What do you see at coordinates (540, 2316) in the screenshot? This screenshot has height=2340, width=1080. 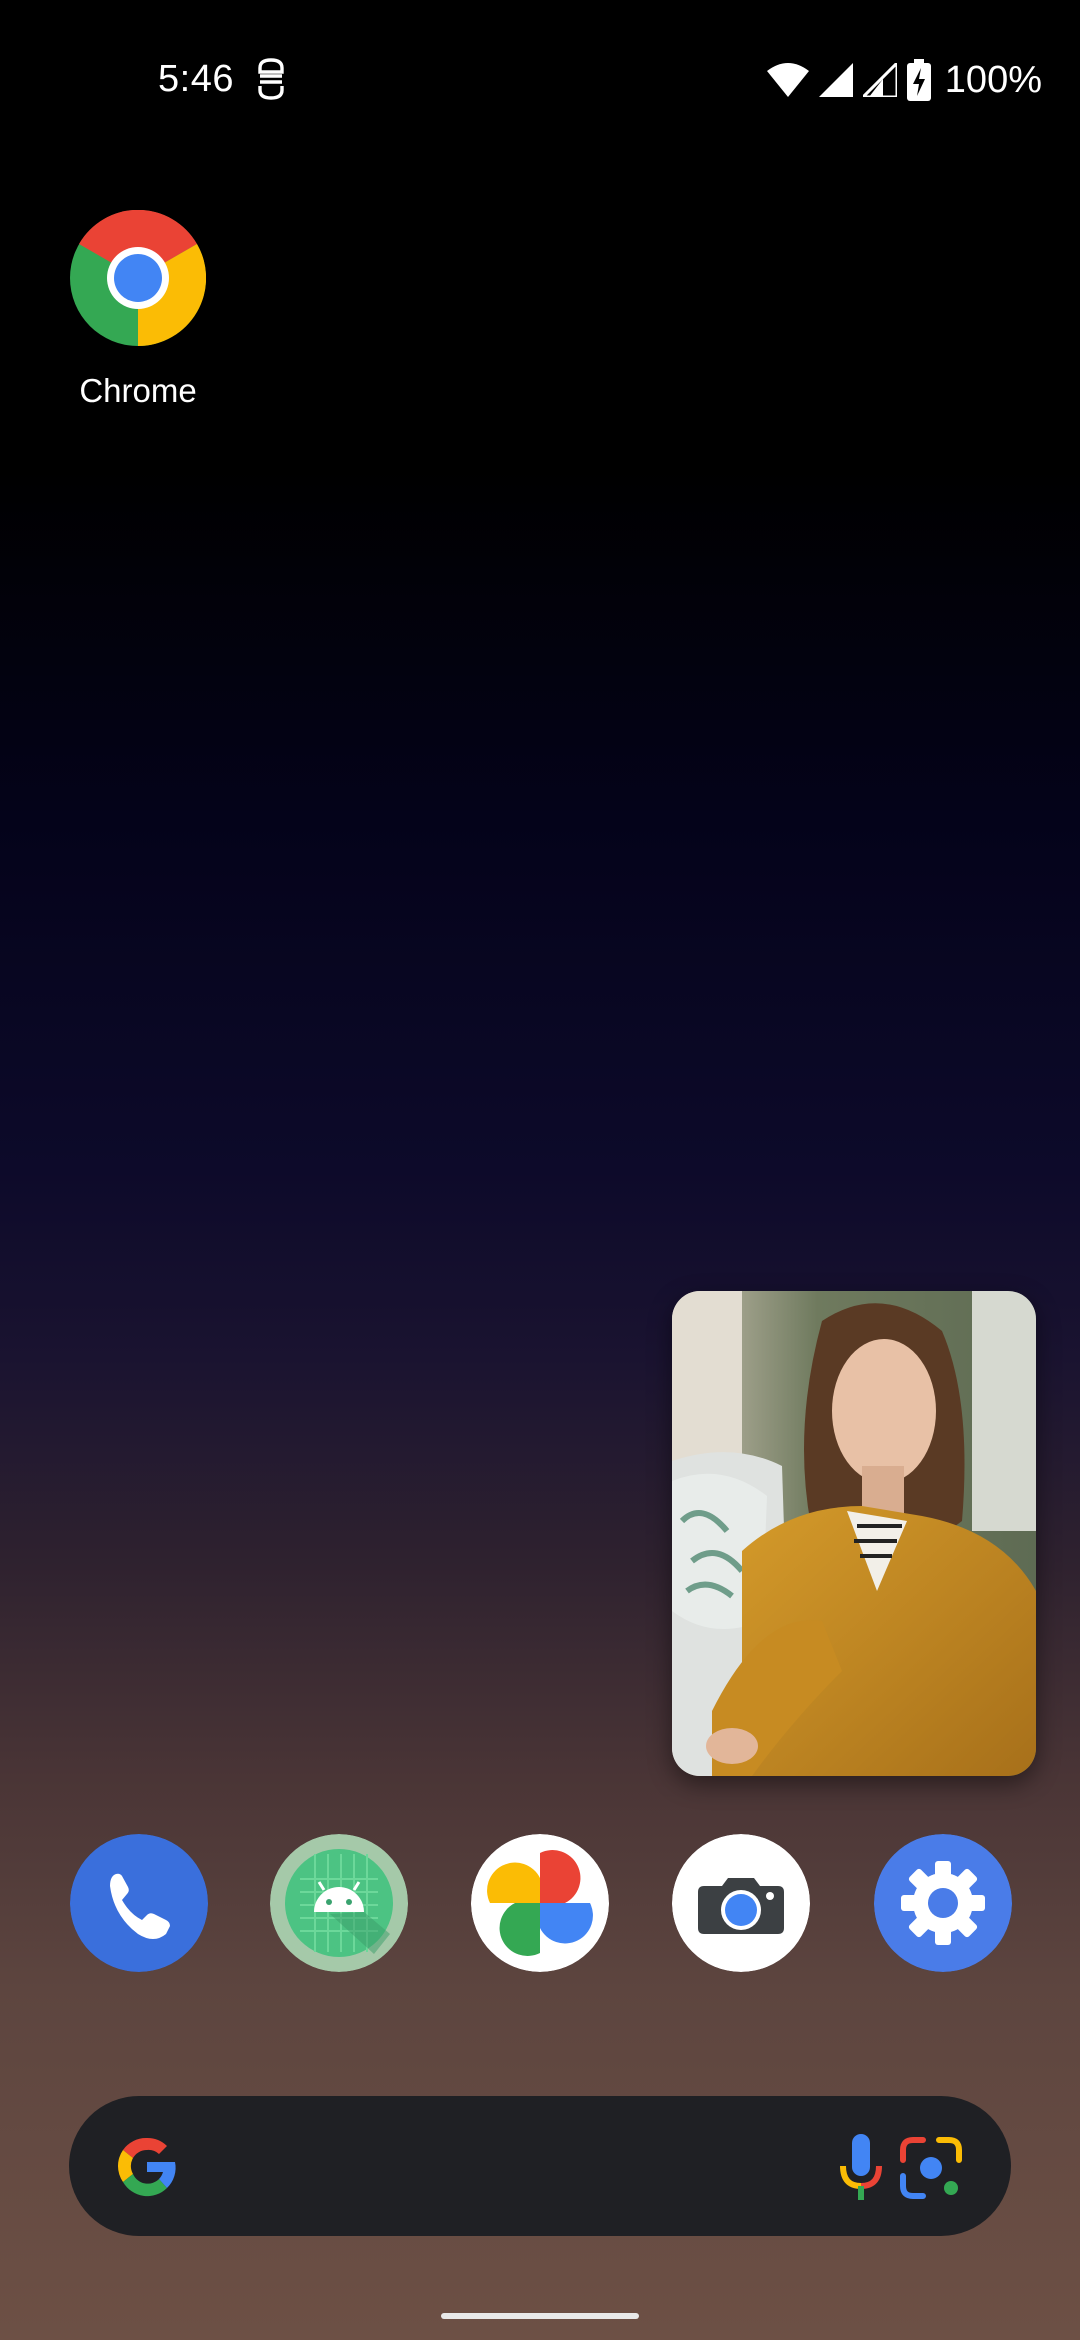 I see `navigation-handle` at bounding box center [540, 2316].